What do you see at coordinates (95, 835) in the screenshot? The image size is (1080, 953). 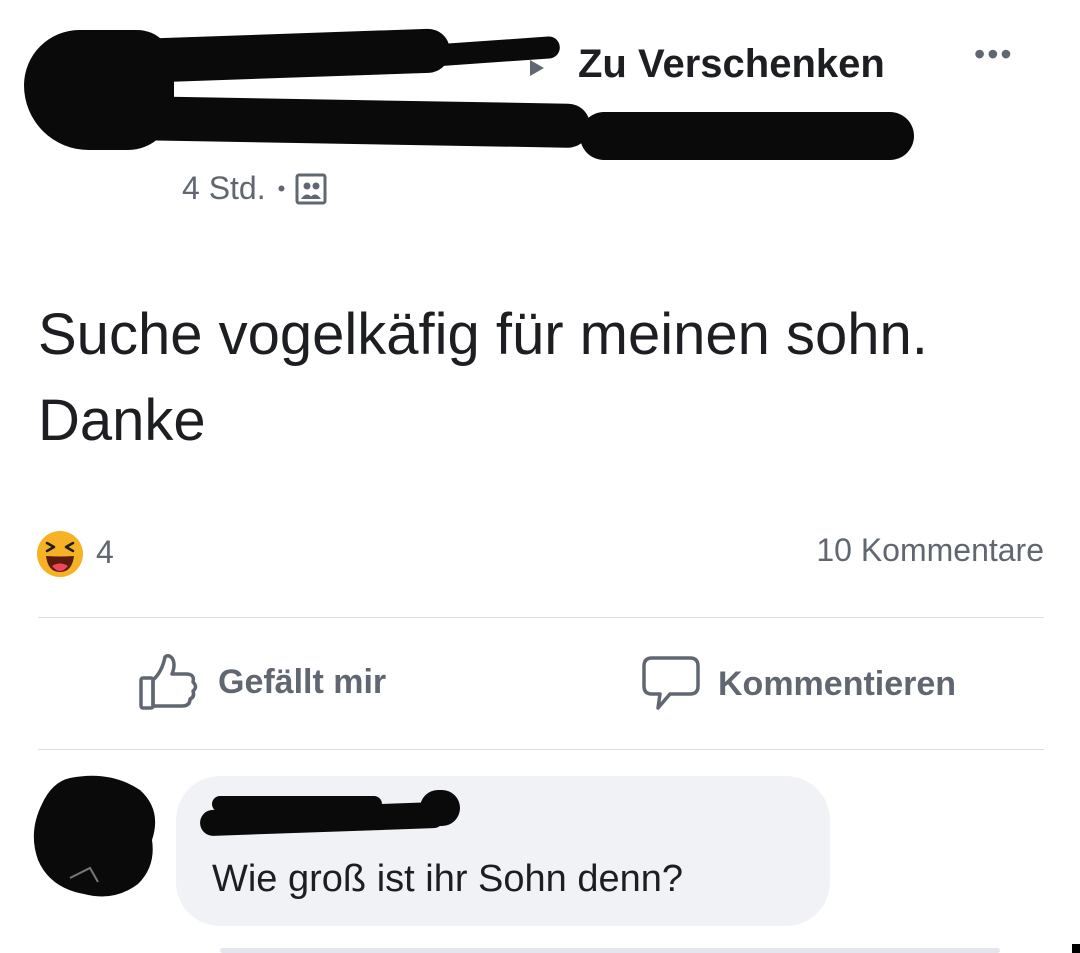 I see `commenter-avatar` at bounding box center [95, 835].